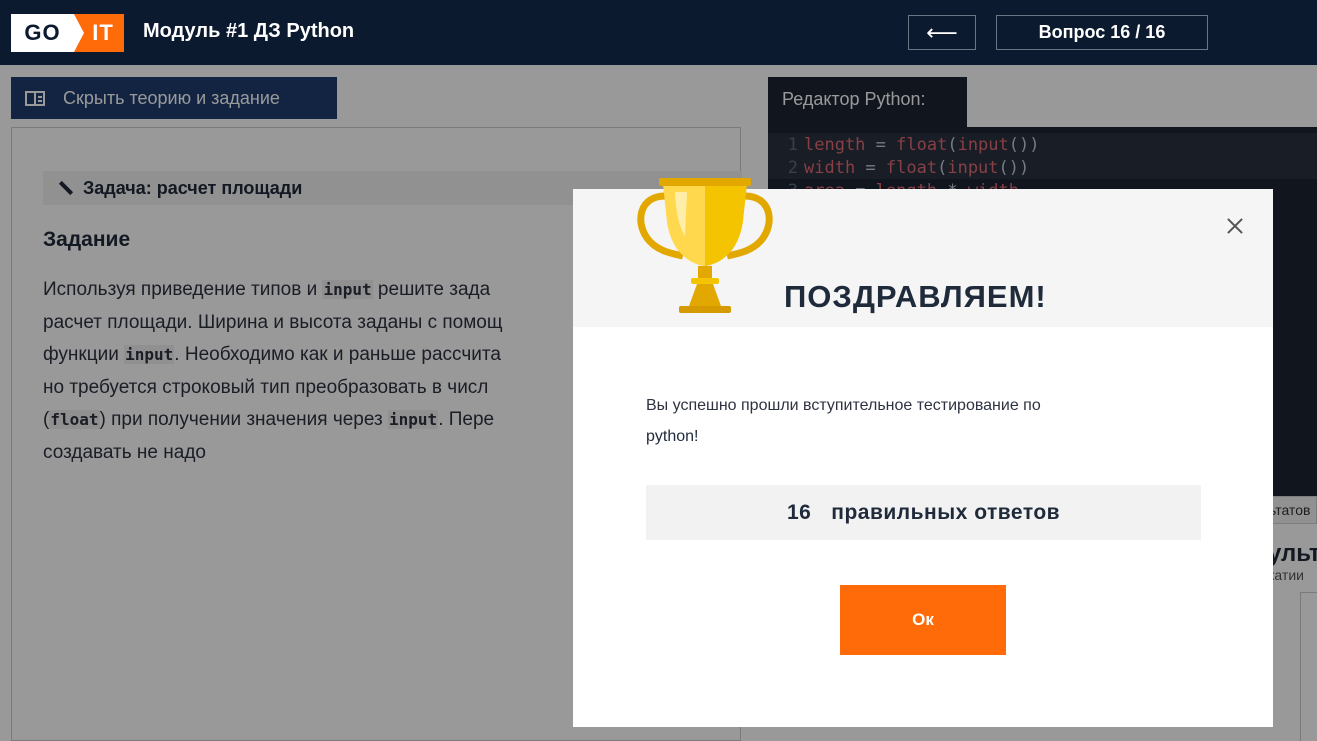 The width and height of the screenshot is (1317, 741). What do you see at coordinates (1235, 226) in the screenshot?
I see `close-icon` at bounding box center [1235, 226].